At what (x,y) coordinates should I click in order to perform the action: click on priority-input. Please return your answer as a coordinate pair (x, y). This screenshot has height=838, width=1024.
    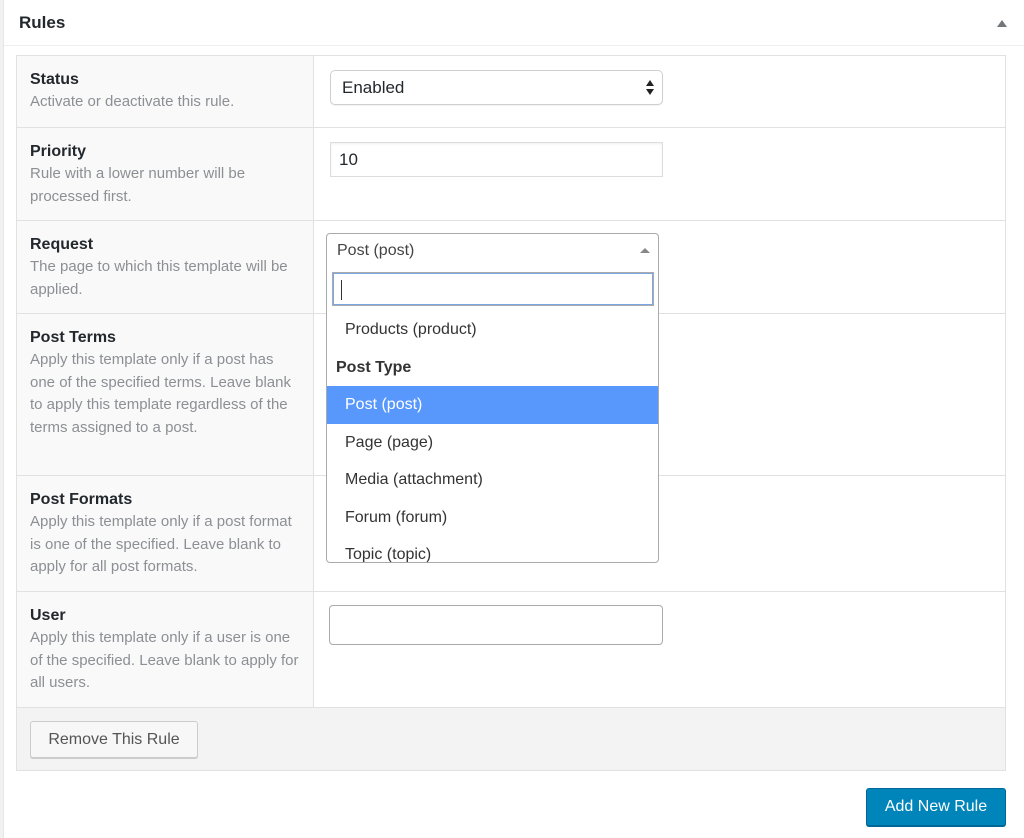
    Looking at the image, I should click on (496, 159).